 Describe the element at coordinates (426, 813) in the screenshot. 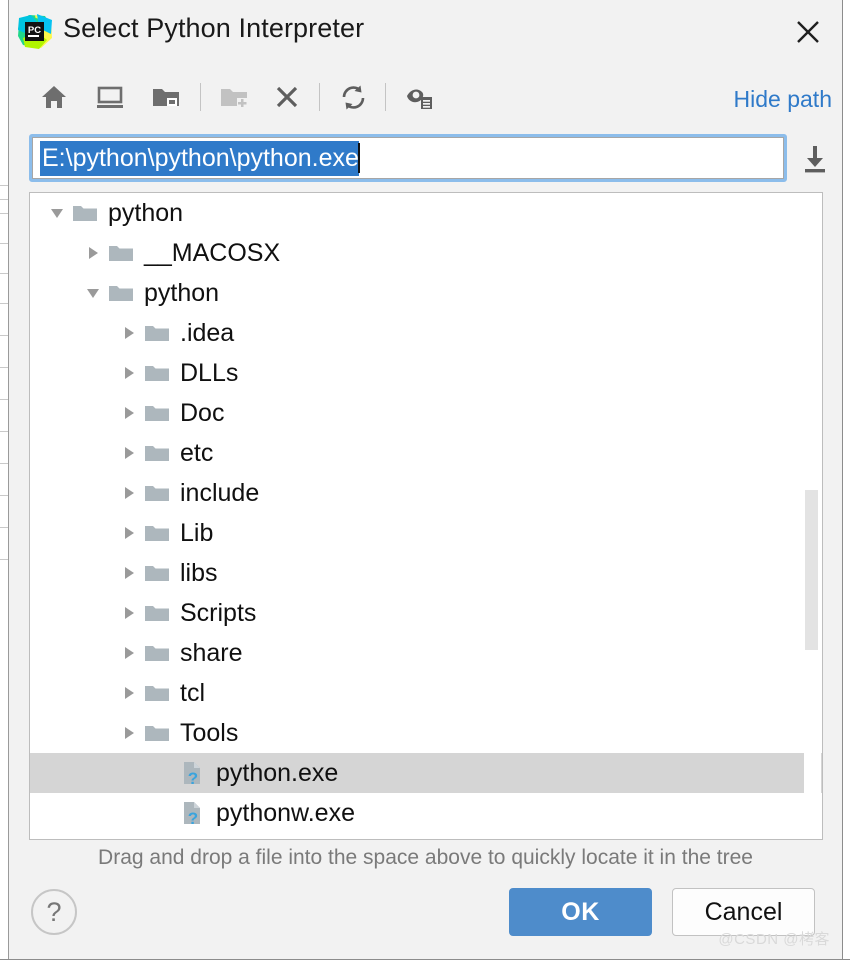

I see `tree-row: ? pythonw.exe` at that location.